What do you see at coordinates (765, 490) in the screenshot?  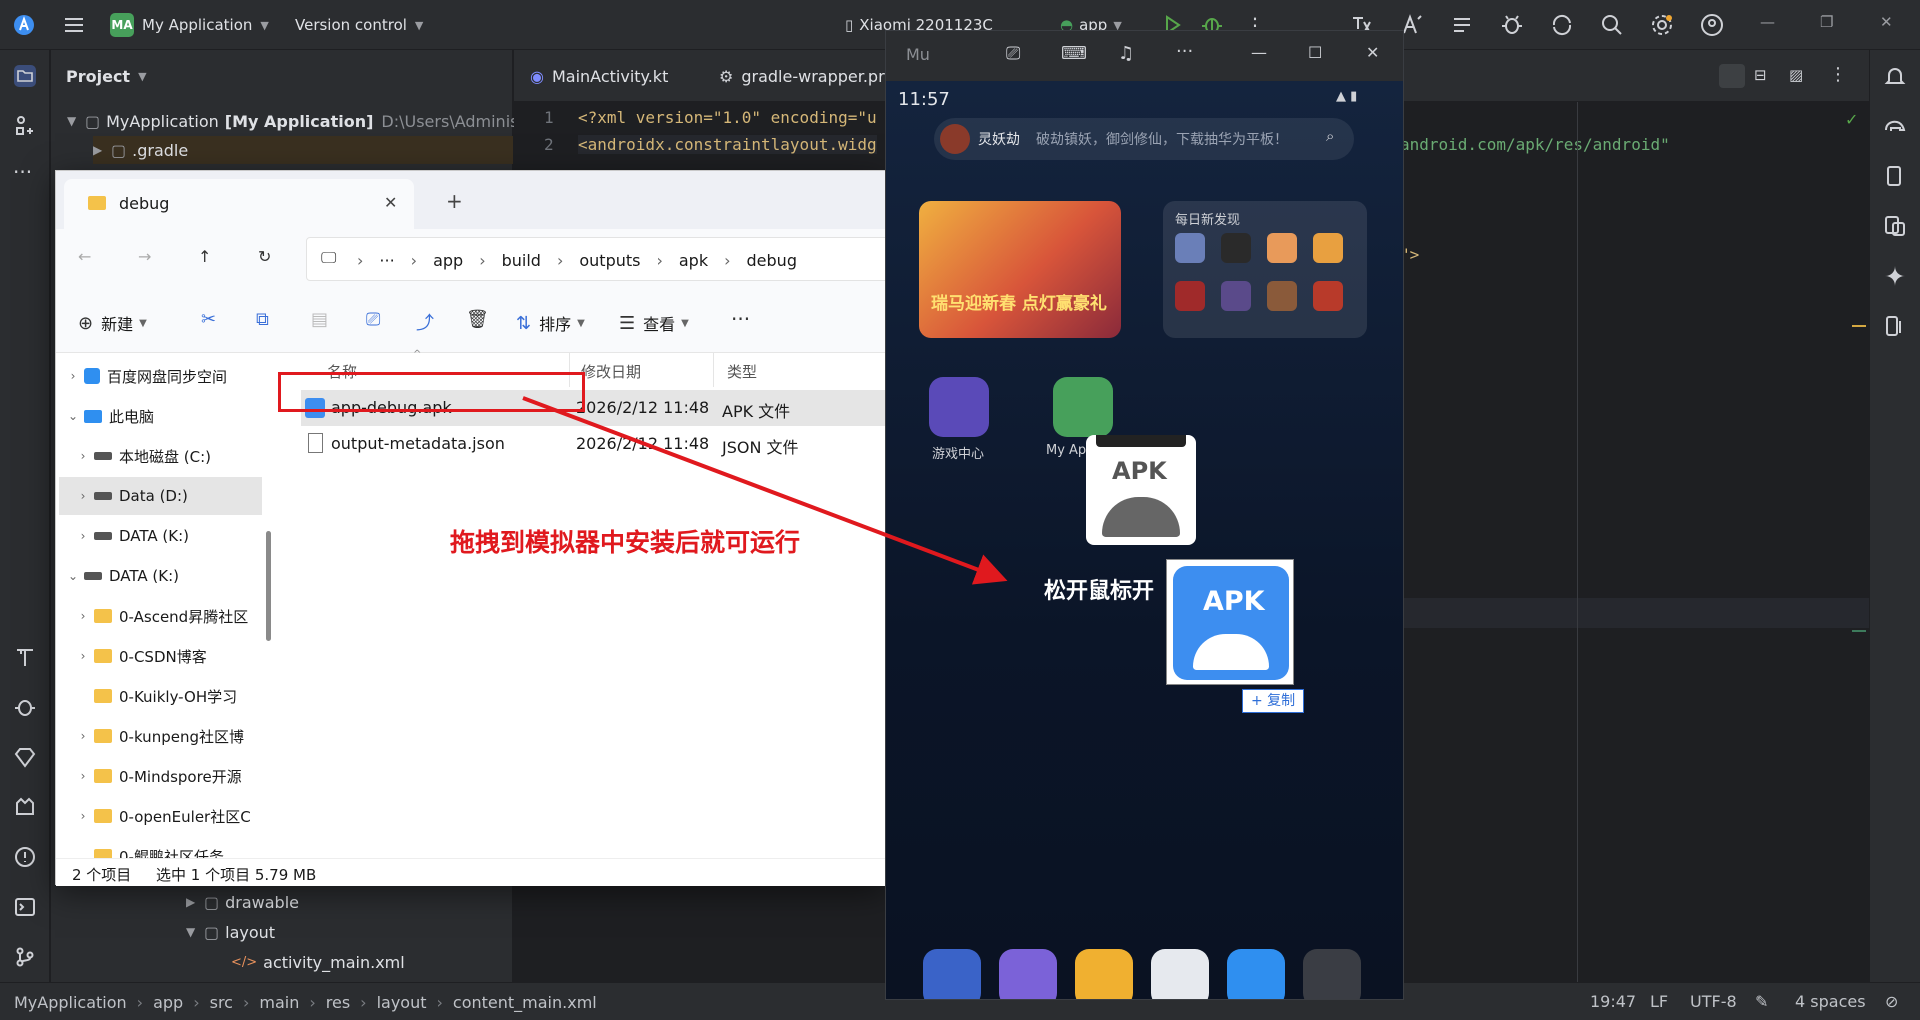 I see `drag-arrow` at bounding box center [765, 490].